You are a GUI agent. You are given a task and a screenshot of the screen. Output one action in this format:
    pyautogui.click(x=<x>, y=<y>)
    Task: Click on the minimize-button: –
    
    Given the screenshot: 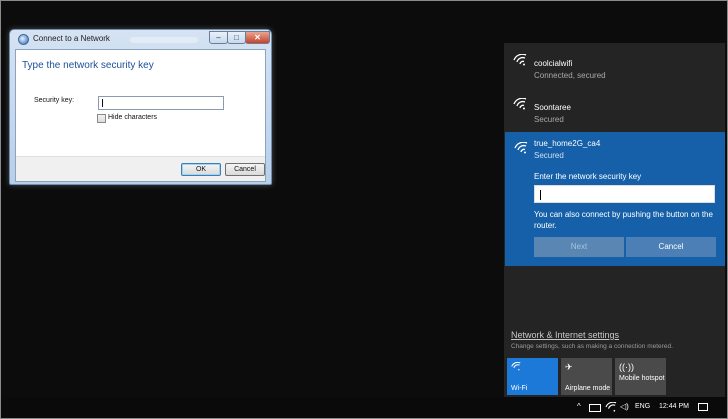 What is the action you would take?
    pyautogui.click(x=218, y=37)
    